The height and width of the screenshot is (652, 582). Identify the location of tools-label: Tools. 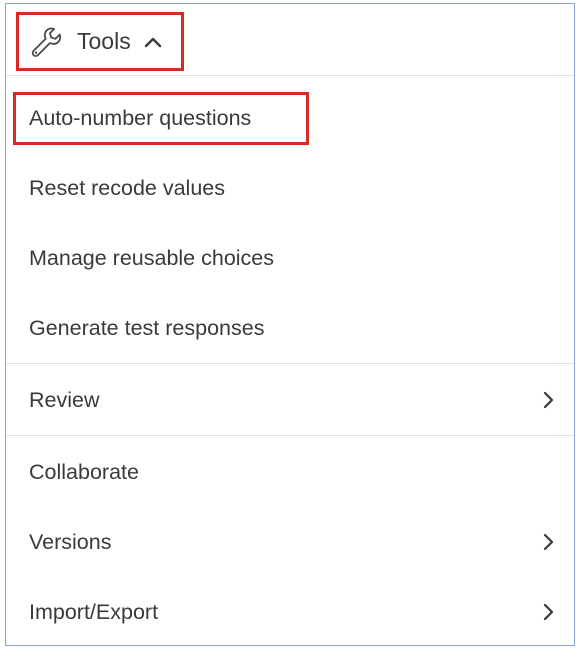
(104, 41).